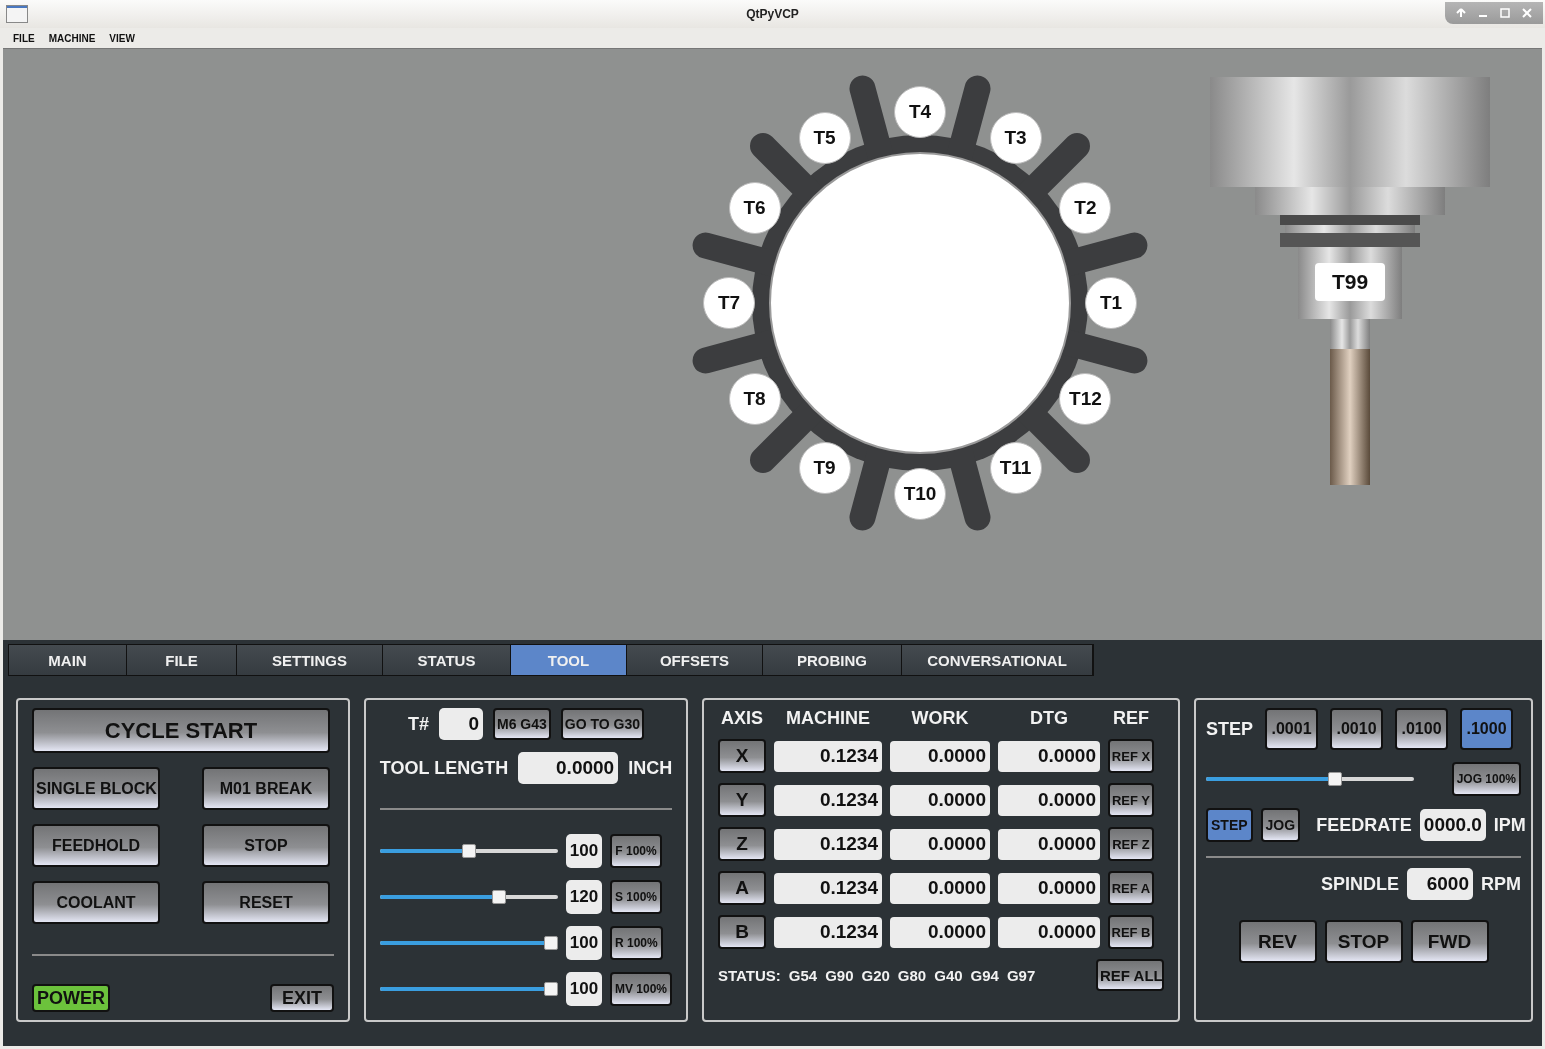  What do you see at coordinates (418, 724) in the screenshot?
I see `tool-number-label: T#` at bounding box center [418, 724].